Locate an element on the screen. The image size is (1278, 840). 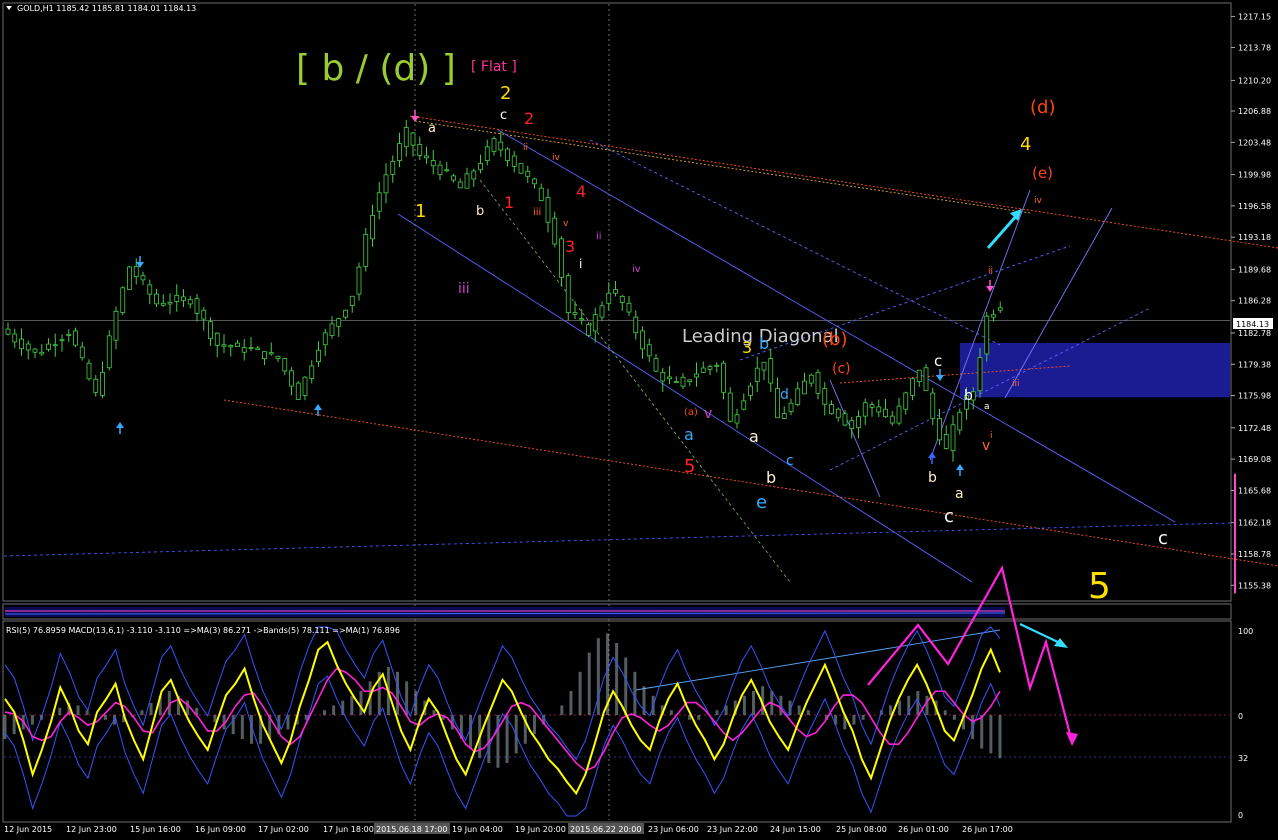
price-tick-label: 1193.18 is located at coordinates (1254, 237).